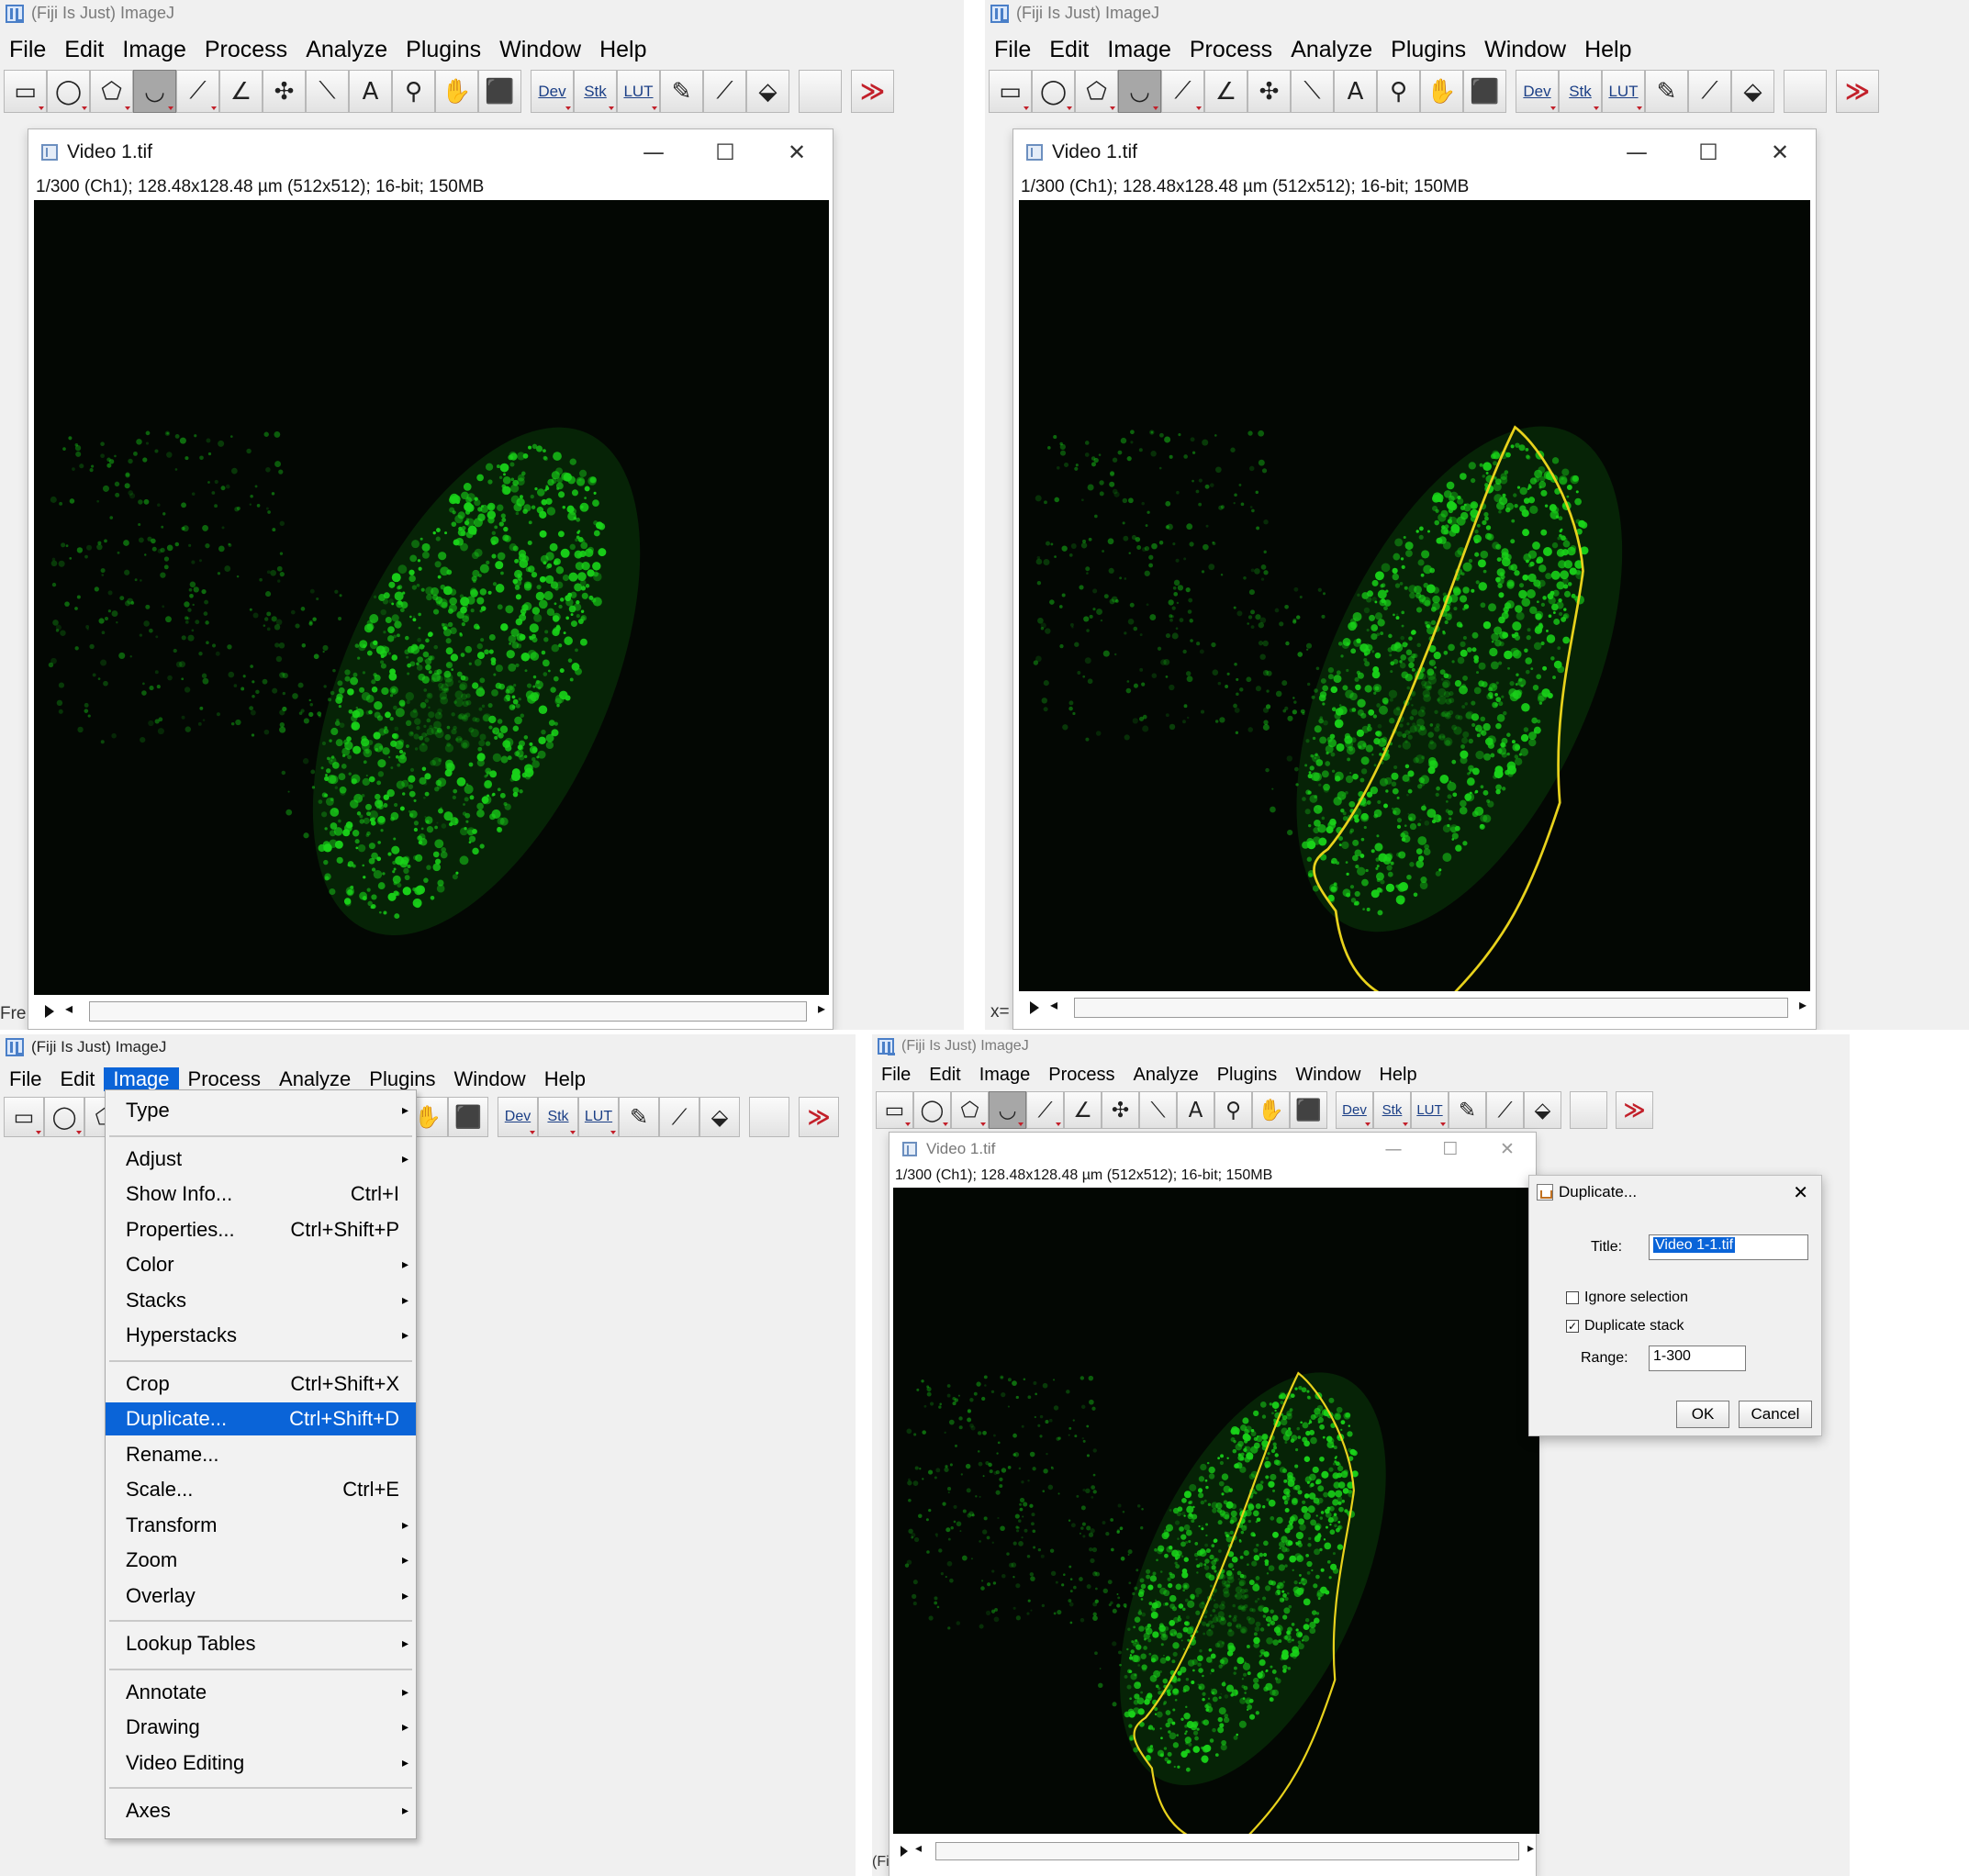 The image size is (1969, 1876). Describe the element at coordinates (540, 50) in the screenshot. I see `menu-window: Window` at that location.